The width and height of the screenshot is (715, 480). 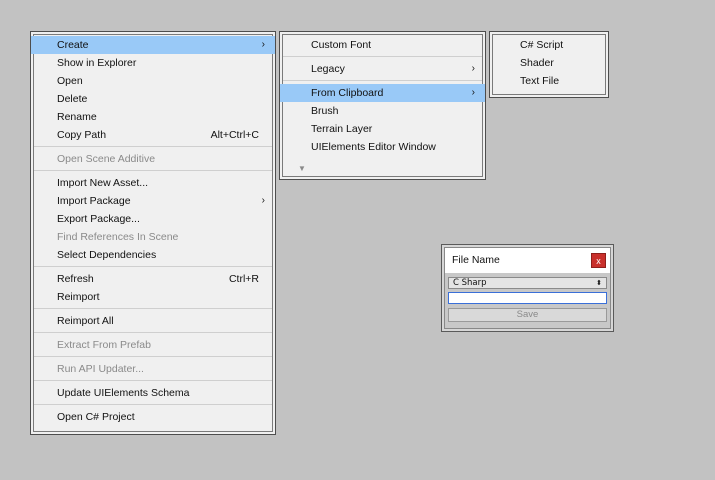 I want to click on menu-item-label: Open, so click(x=70, y=81).